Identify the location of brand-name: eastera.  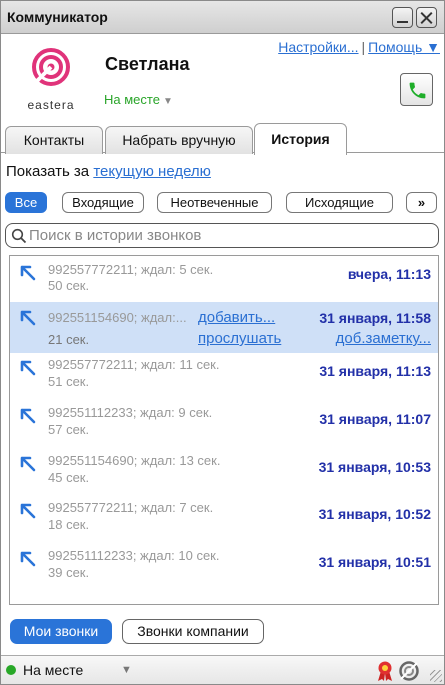
(51, 105).